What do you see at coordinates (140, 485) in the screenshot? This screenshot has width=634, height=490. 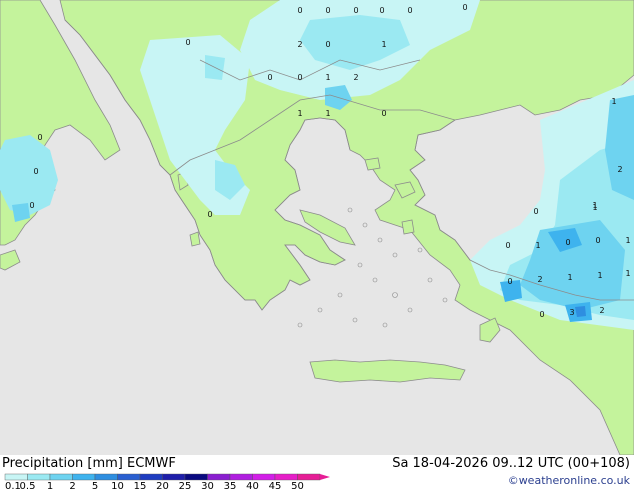 I see `legend-label: 15` at bounding box center [140, 485].